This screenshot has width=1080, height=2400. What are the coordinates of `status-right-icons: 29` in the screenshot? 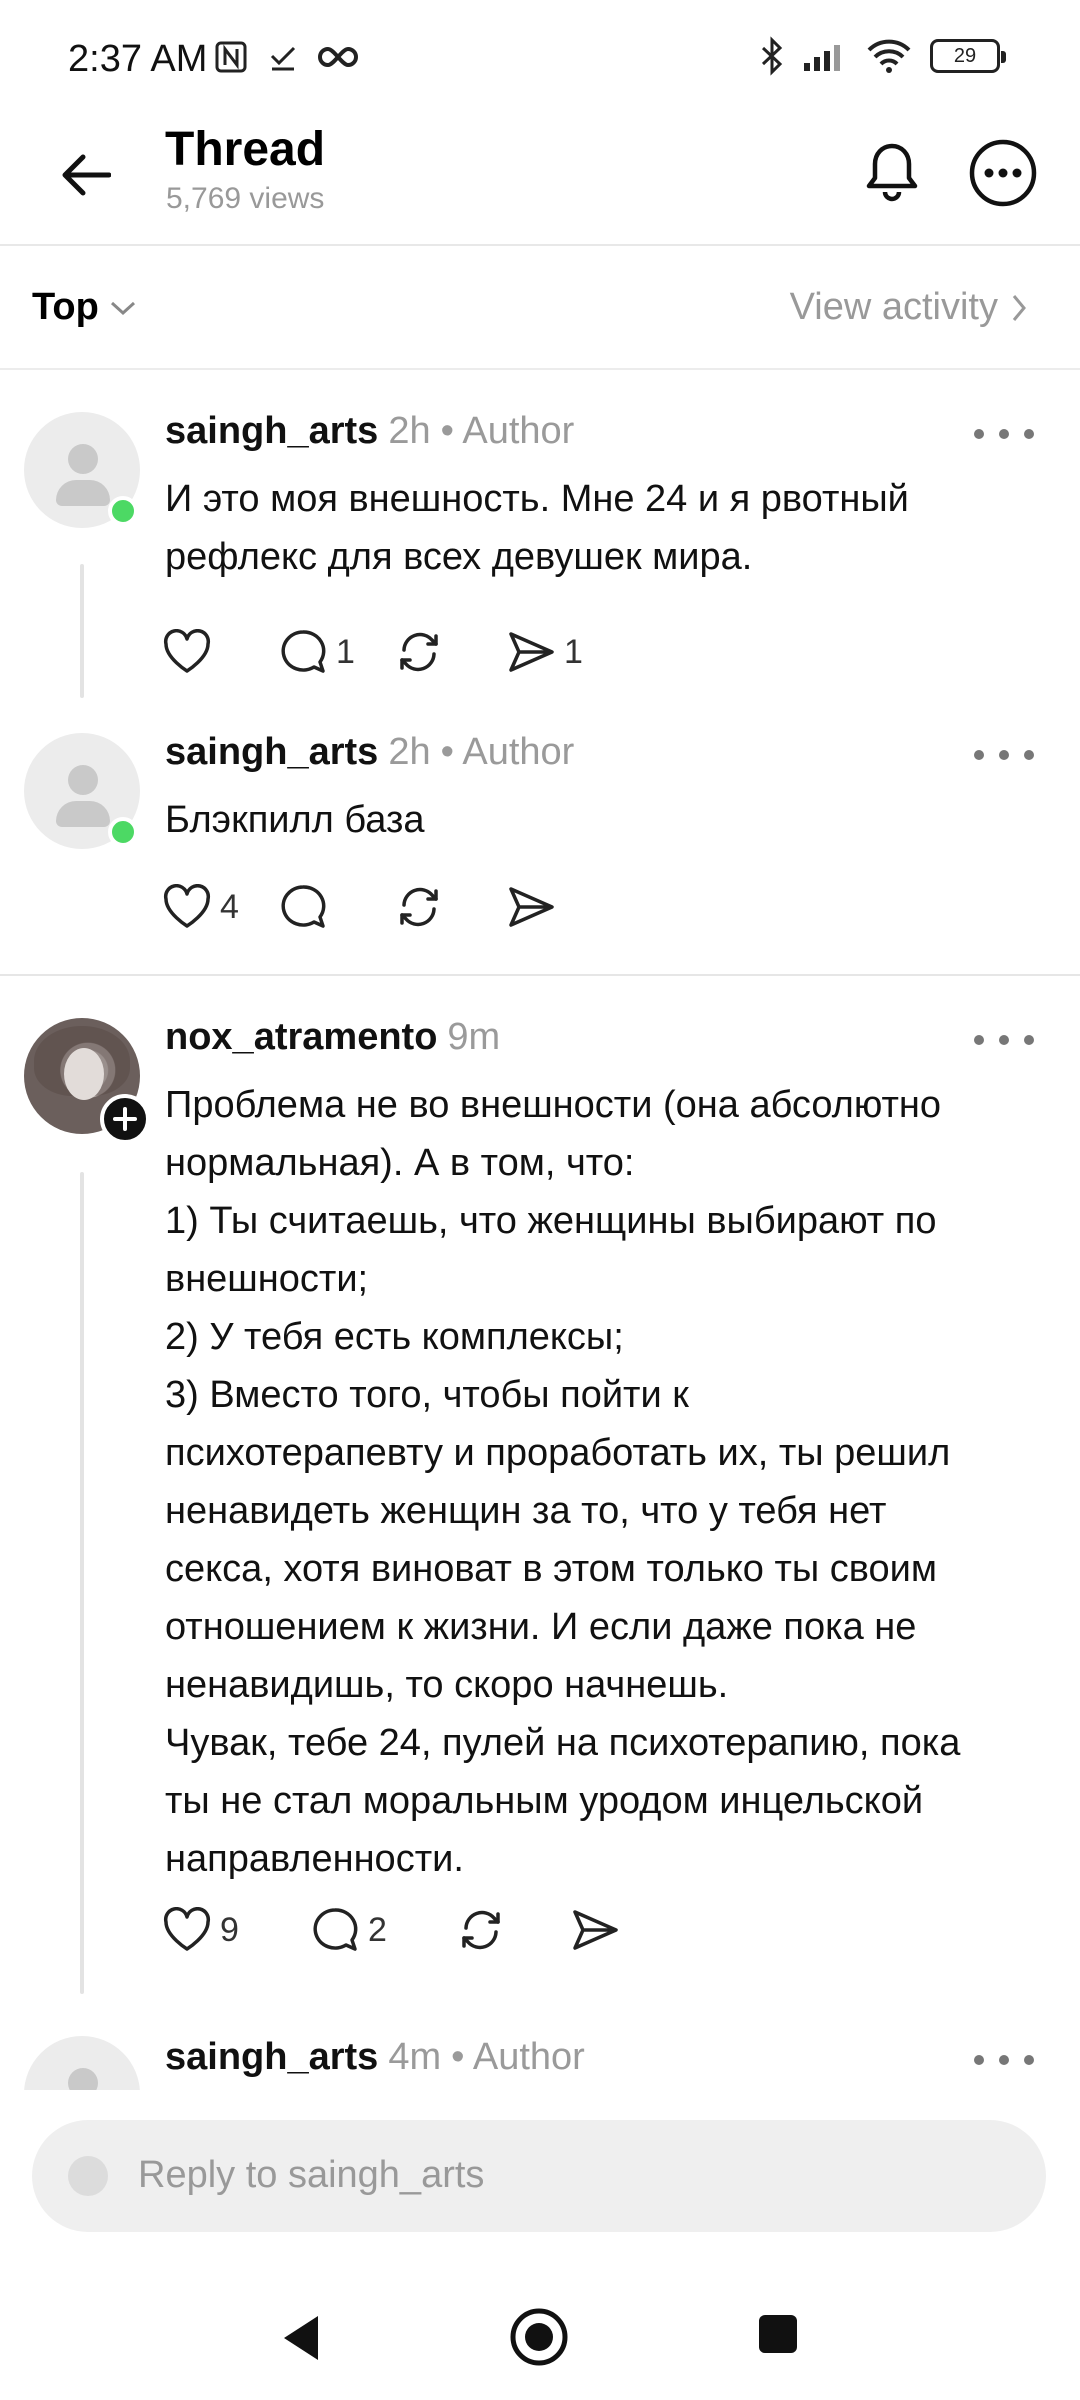 It's located at (883, 56).